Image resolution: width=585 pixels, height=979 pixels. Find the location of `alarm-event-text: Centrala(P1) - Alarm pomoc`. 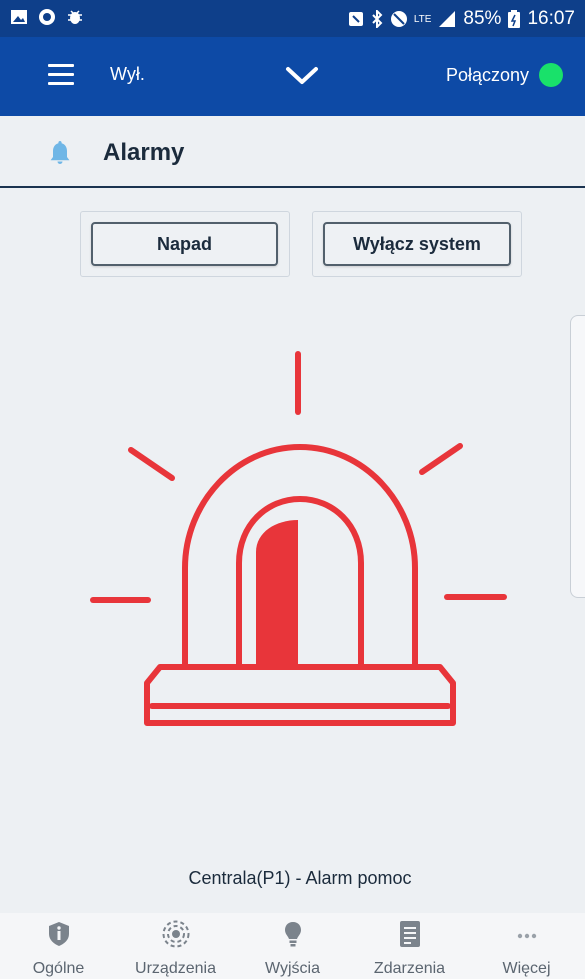

alarm-event-text: Centrala(P1) - Alarm pomoc is located at coordinates (300, 878).